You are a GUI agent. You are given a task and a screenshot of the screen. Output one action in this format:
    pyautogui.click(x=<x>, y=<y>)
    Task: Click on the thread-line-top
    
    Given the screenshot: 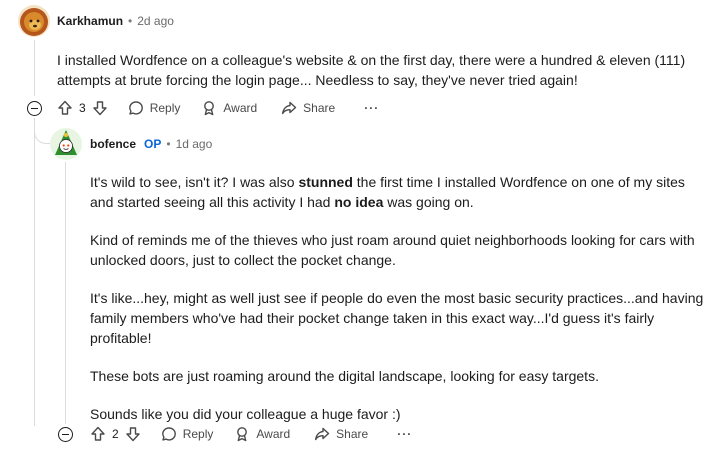 What is the action you would take?
    pyautogui.click(x=34, y=68)
    